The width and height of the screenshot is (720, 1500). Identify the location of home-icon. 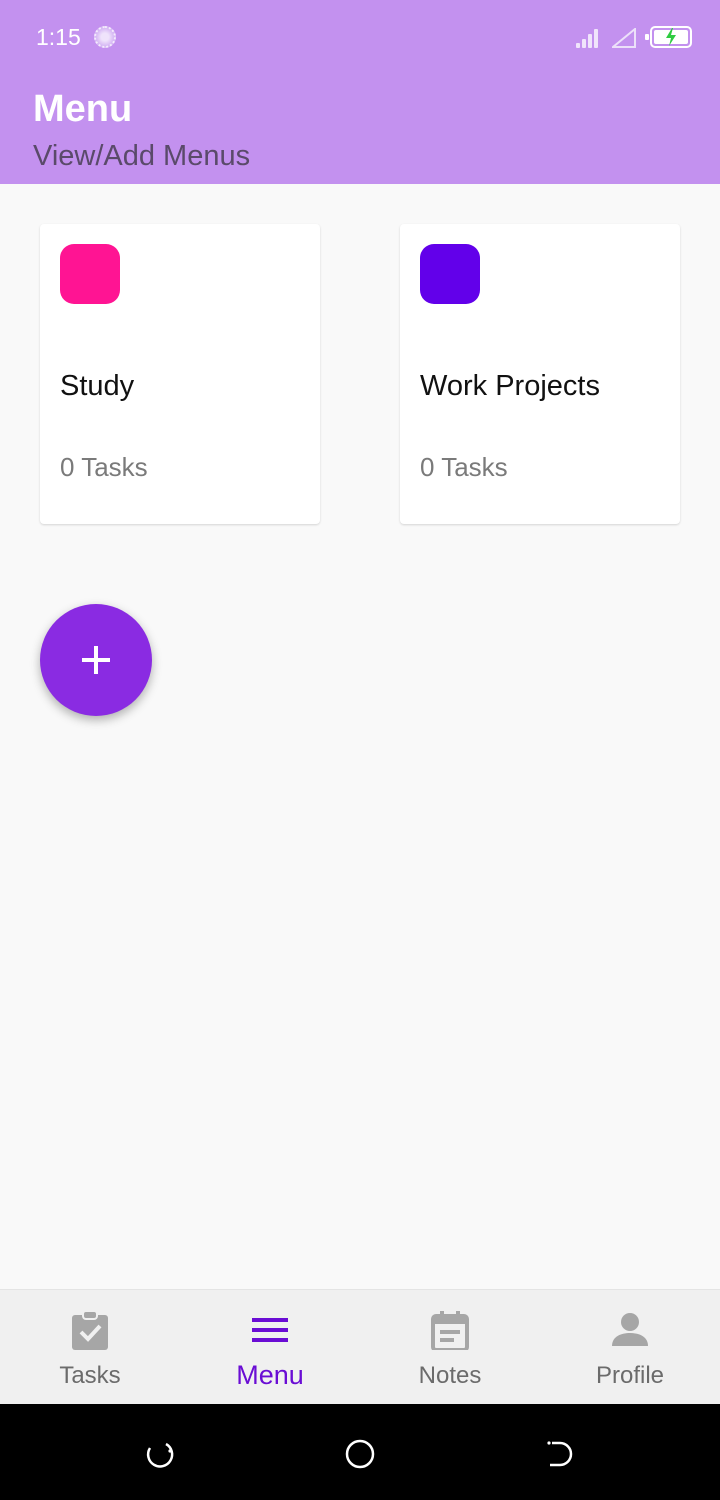
(360, 1454).